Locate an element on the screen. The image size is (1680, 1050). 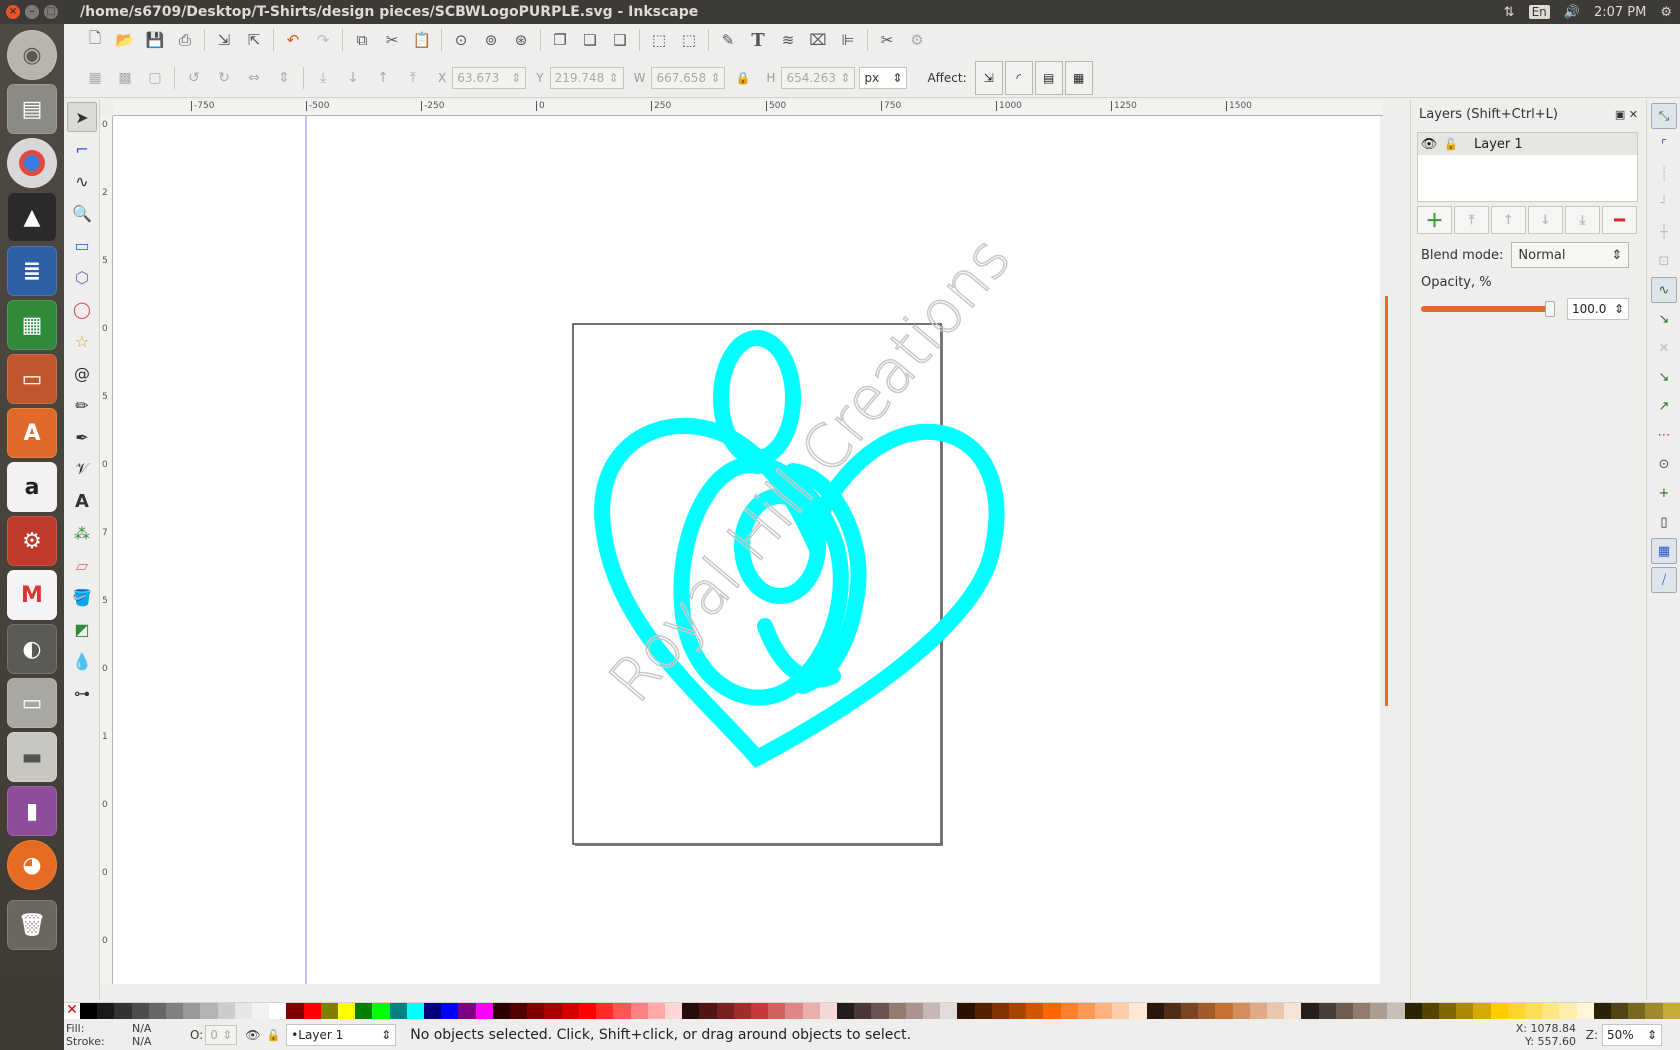
cut-icon: ✂ is located at coordinates (392, 40).